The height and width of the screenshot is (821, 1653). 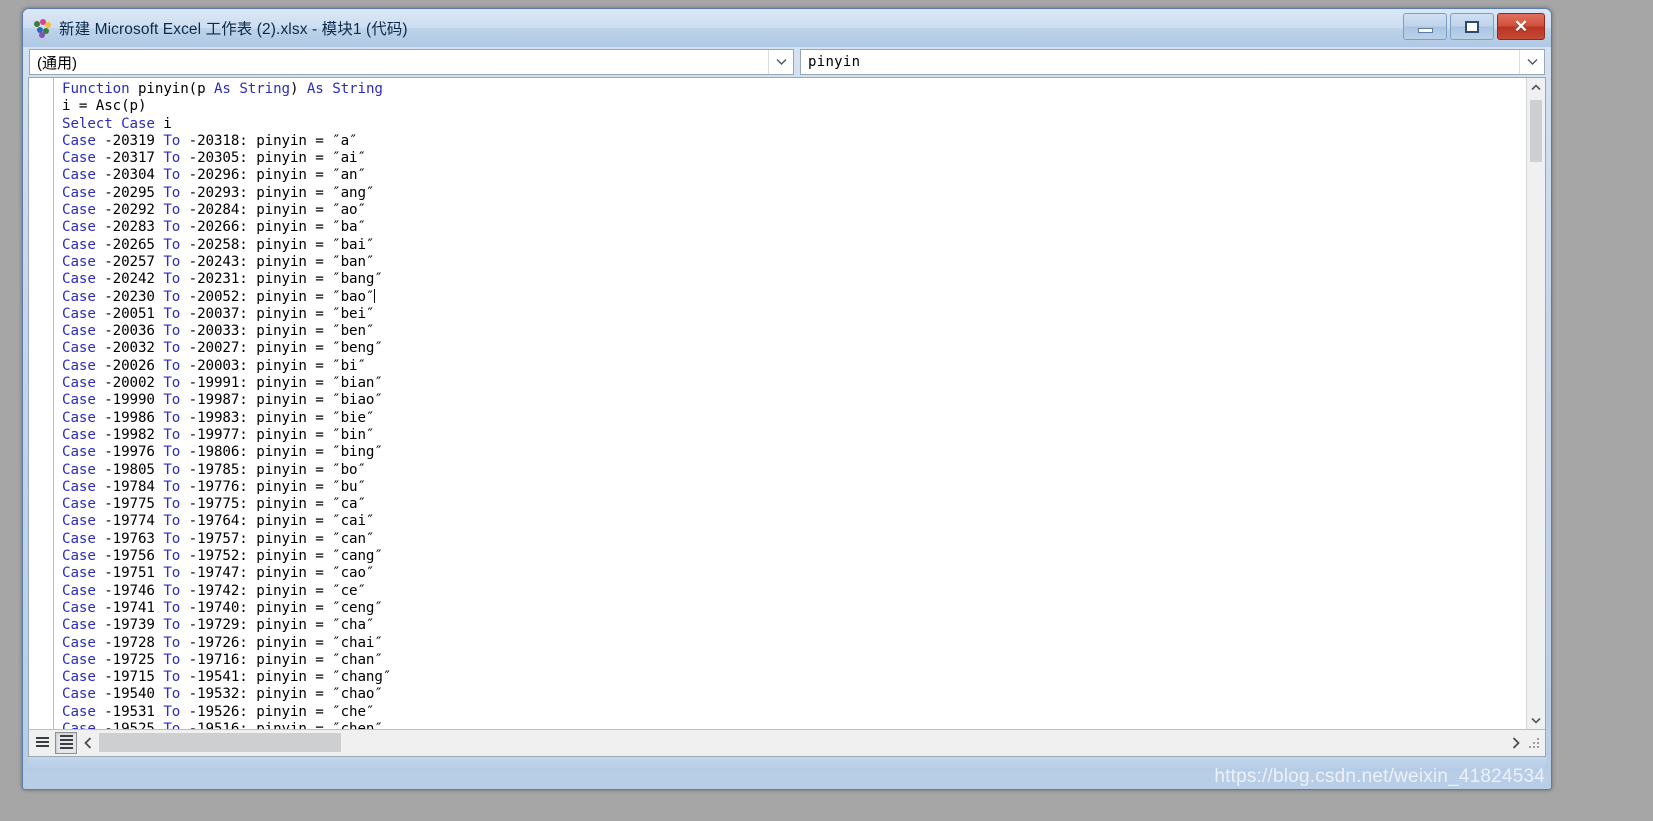 I want to click on maximize-button, so click(x=1472, y=26).